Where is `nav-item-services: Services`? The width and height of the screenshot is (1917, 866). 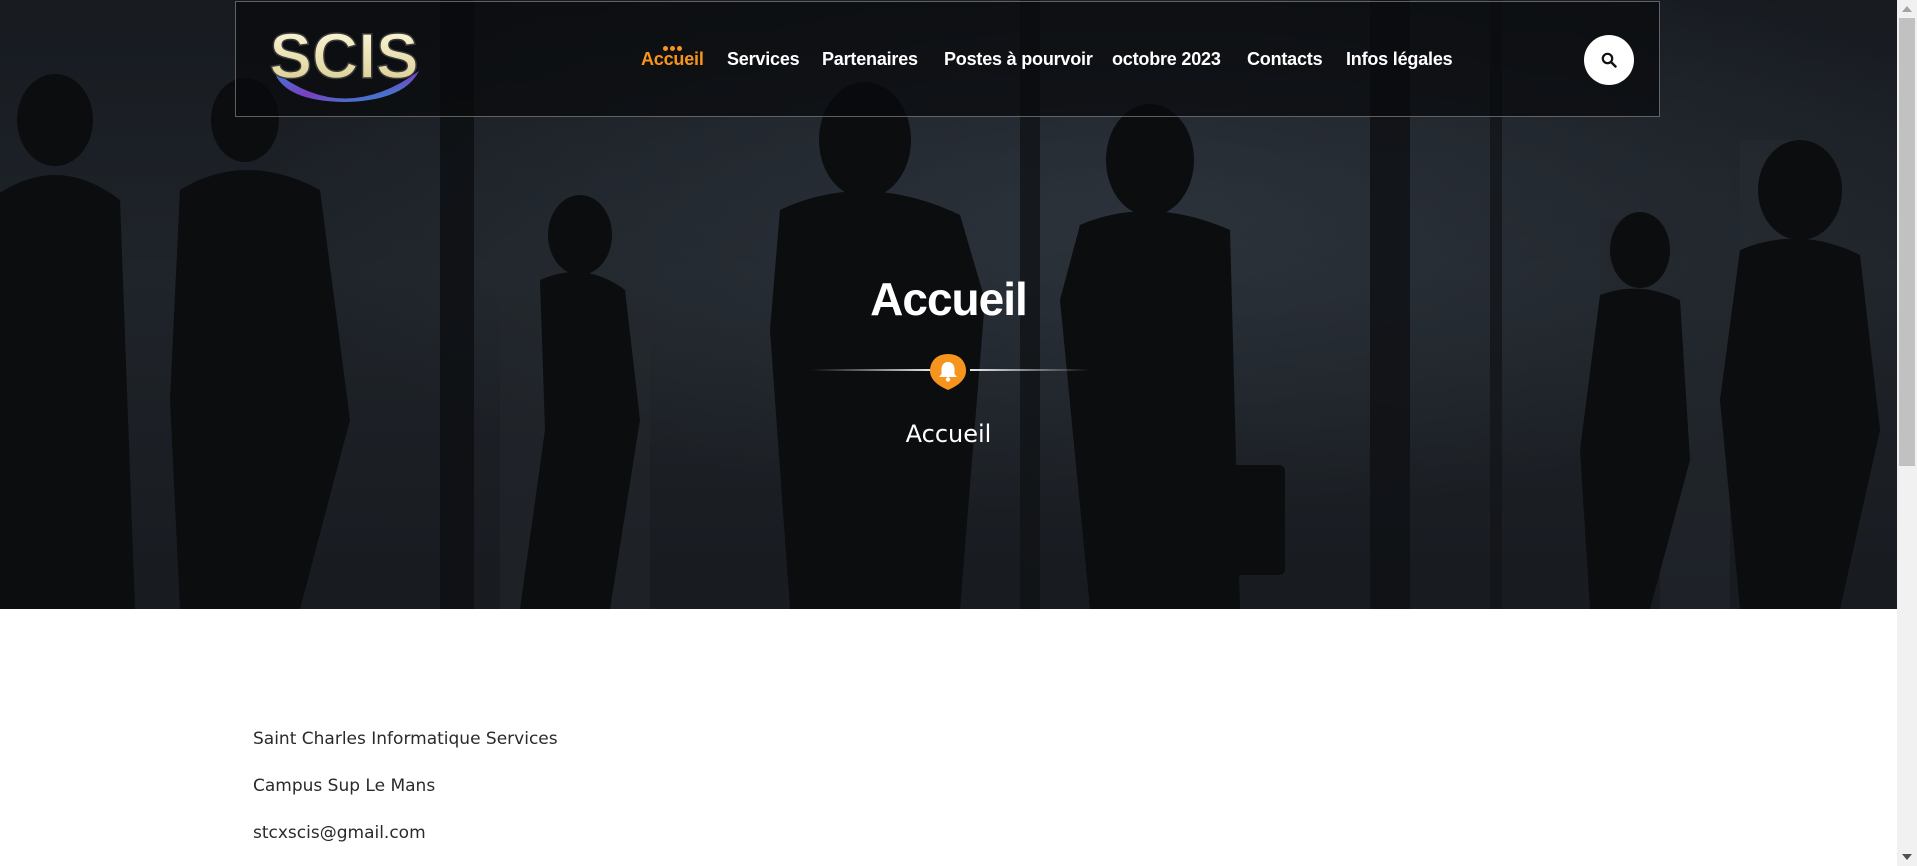 nav-item-services: Services is located at coordinates (763, 61).